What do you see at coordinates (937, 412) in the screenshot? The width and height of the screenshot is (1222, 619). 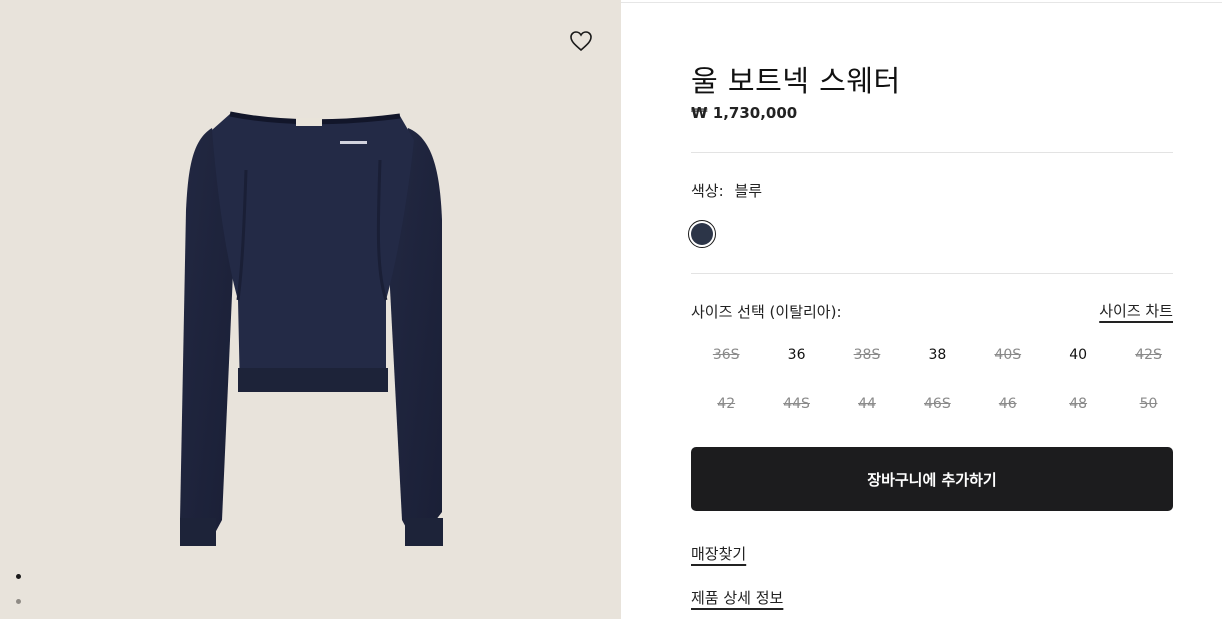 I see `size-option: 46S` at bounding box center [937, 412].